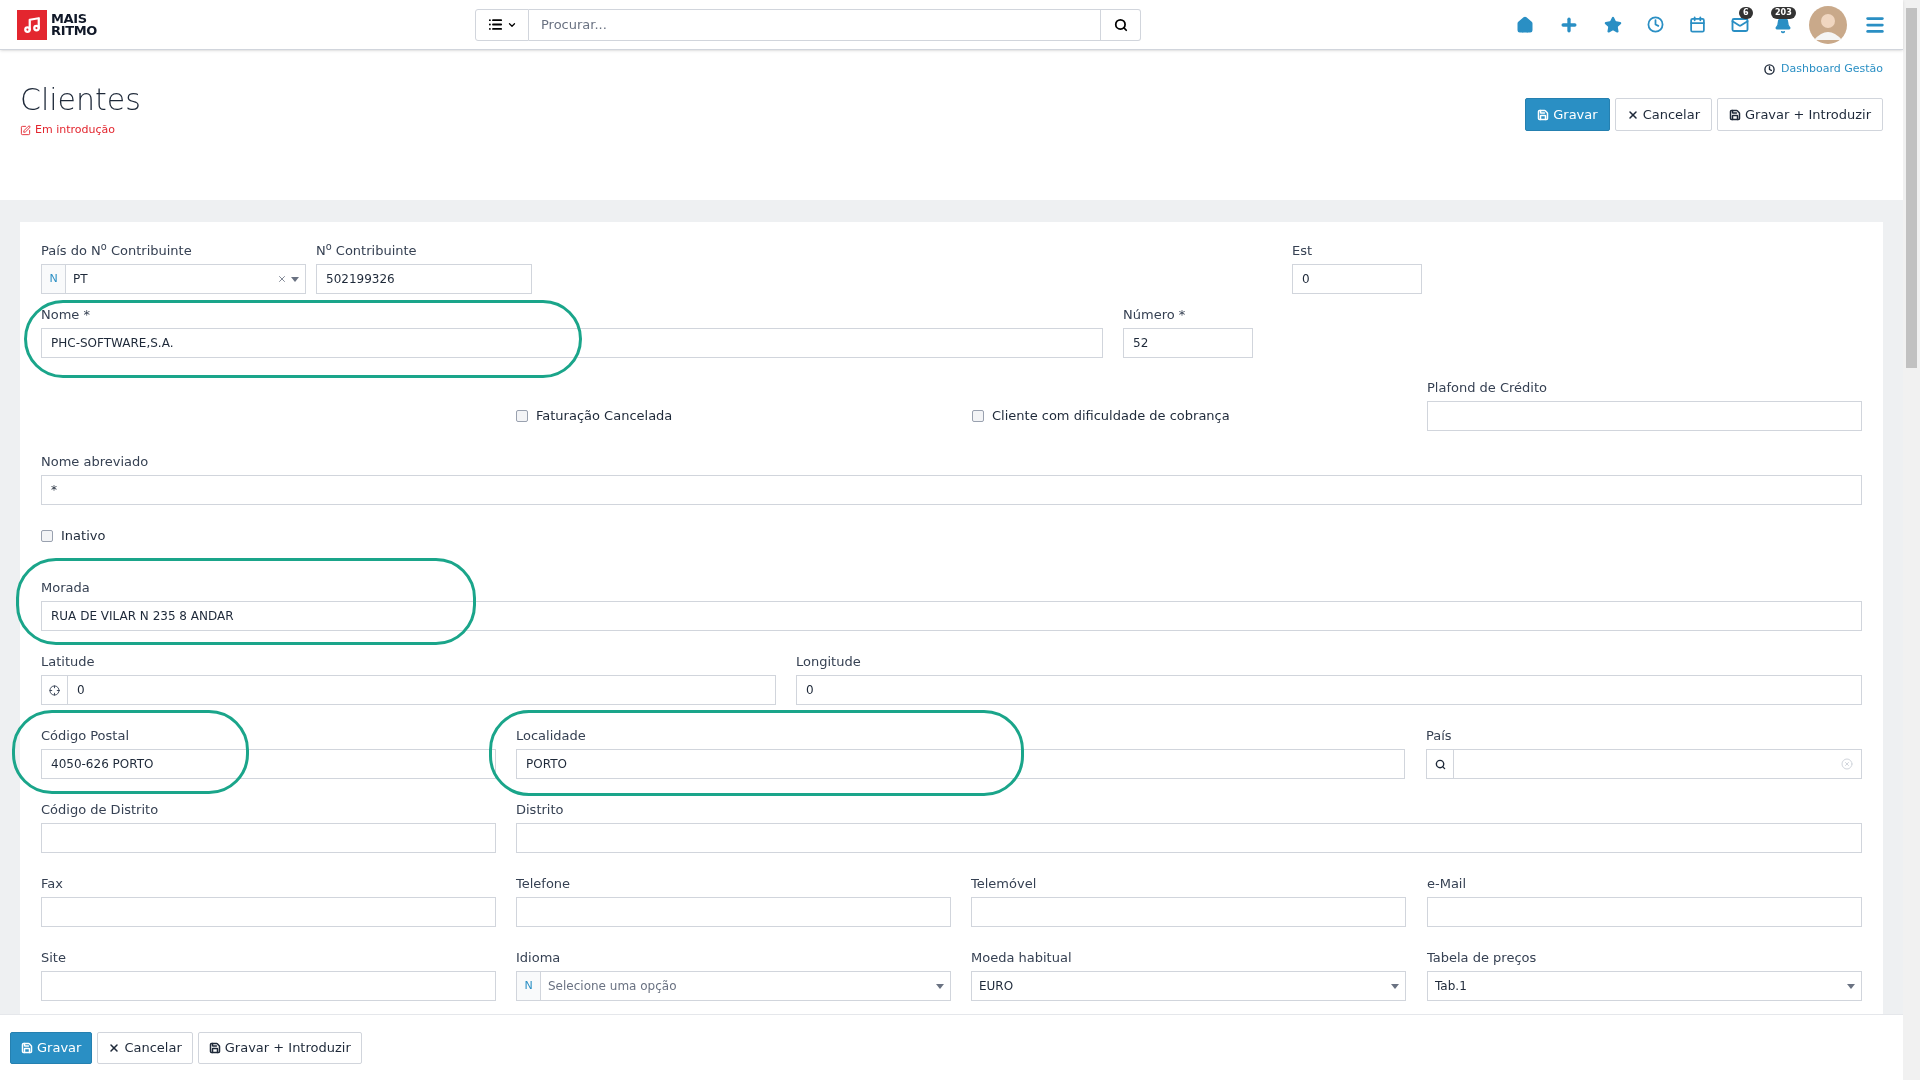 Image resolution: width=1920 pixels, height=1080 pixels. What do you see at coordinates (1613, 24) in the screenshot?
I see `star-icon` at bounding box center [1613, 24].